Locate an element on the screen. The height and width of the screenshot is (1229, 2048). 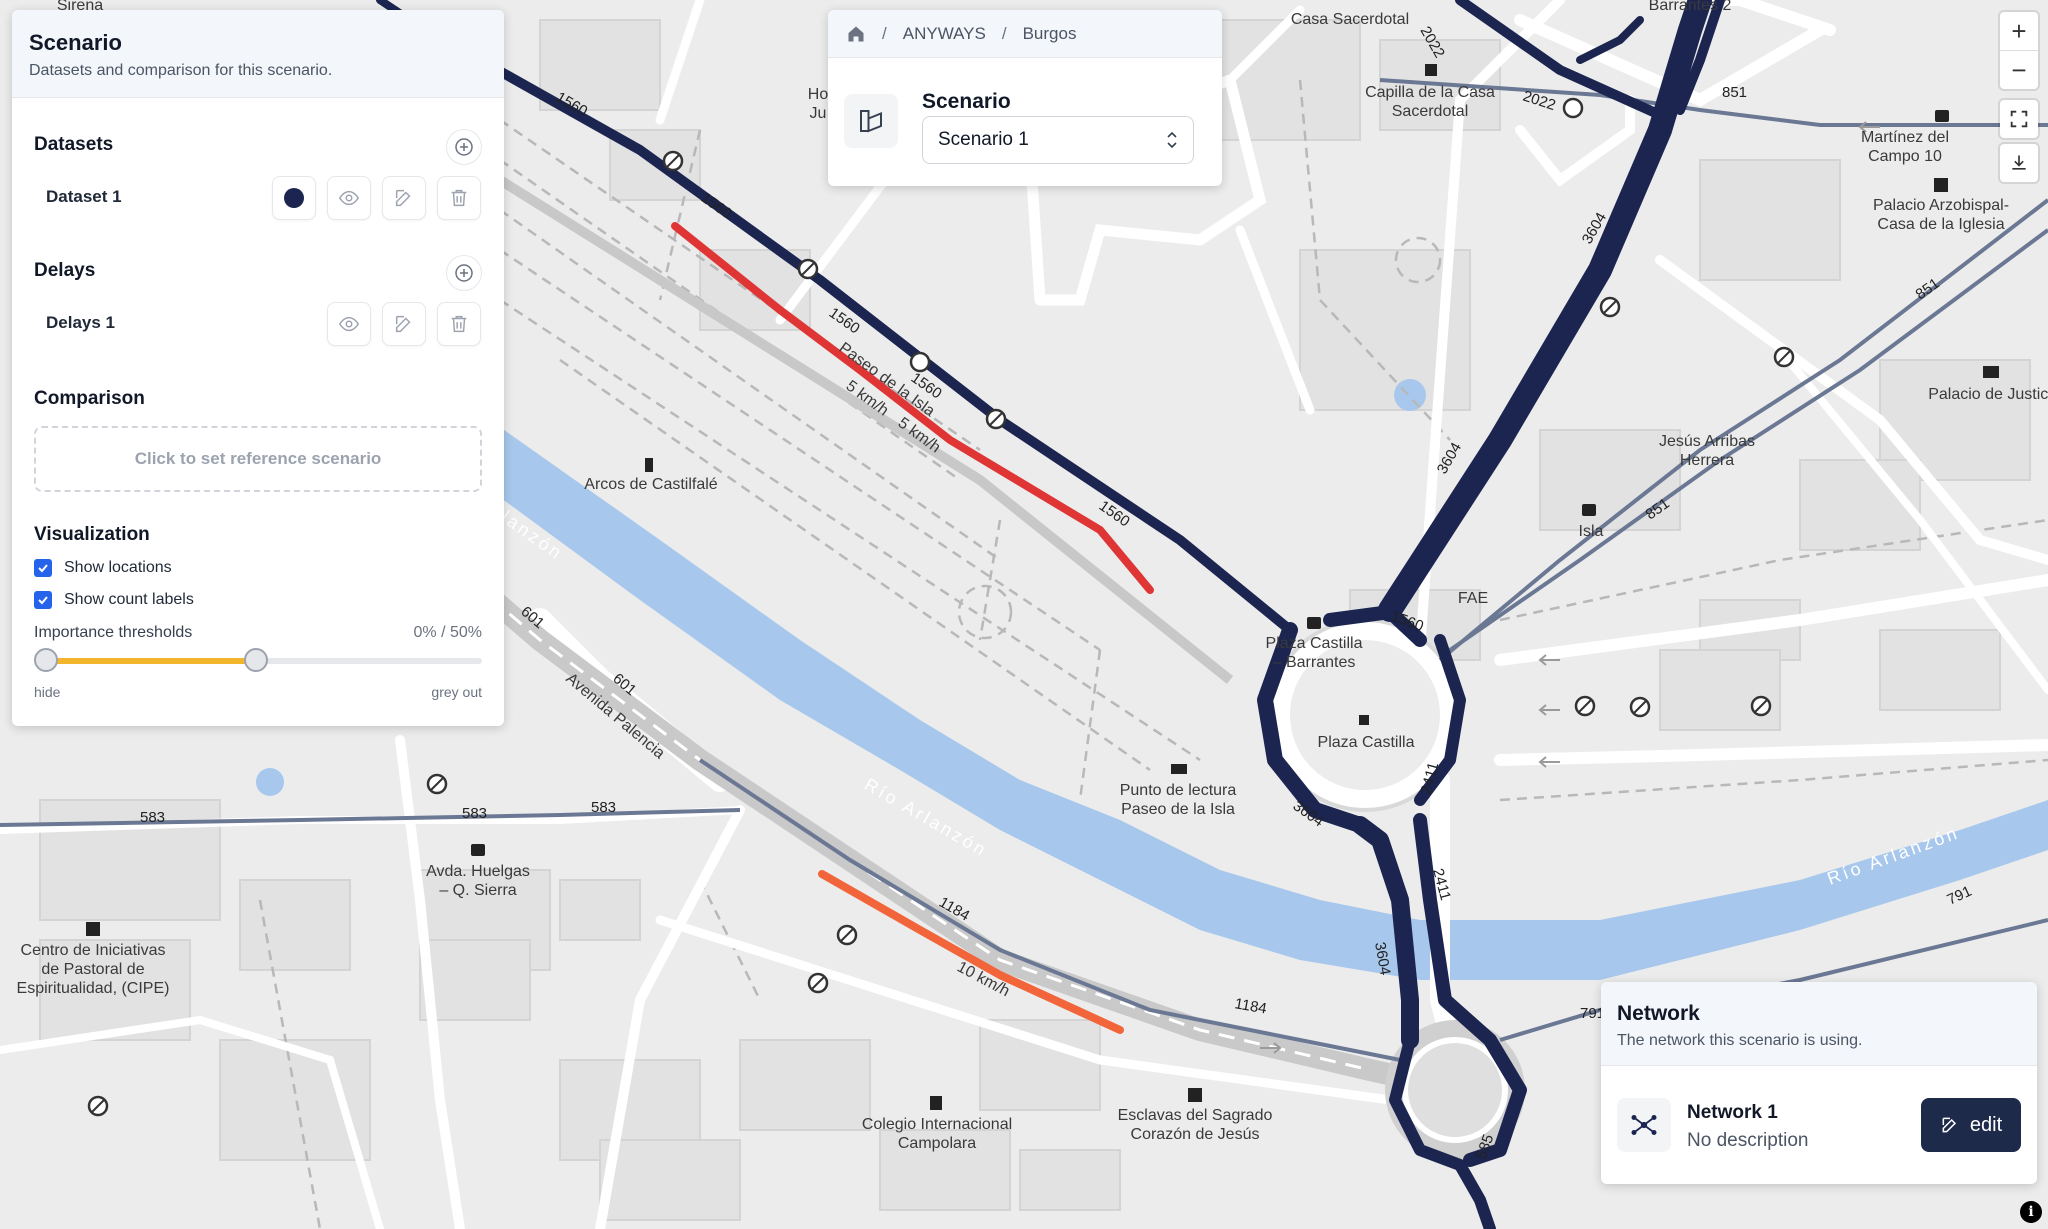
comparison-title: Comparison is located at coordinates (89, 398).